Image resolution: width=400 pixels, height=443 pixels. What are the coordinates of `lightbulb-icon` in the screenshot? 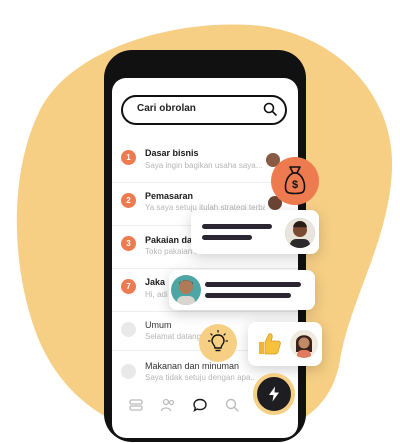 It's located at (218, 341).